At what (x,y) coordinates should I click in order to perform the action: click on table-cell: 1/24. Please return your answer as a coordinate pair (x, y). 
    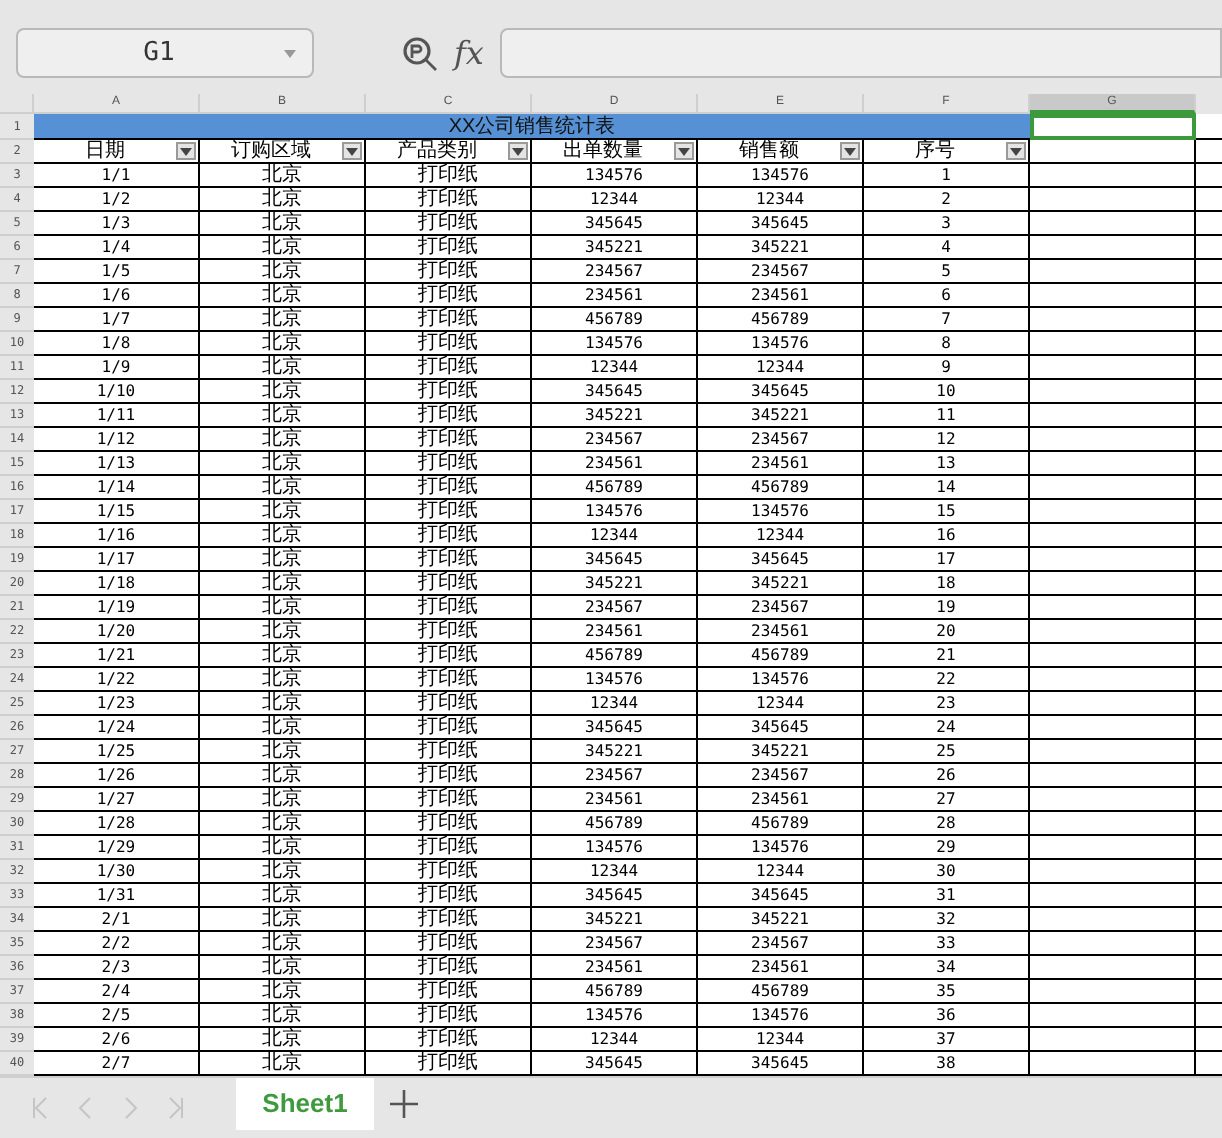
    Looking at the image, I should click on (117, 728).